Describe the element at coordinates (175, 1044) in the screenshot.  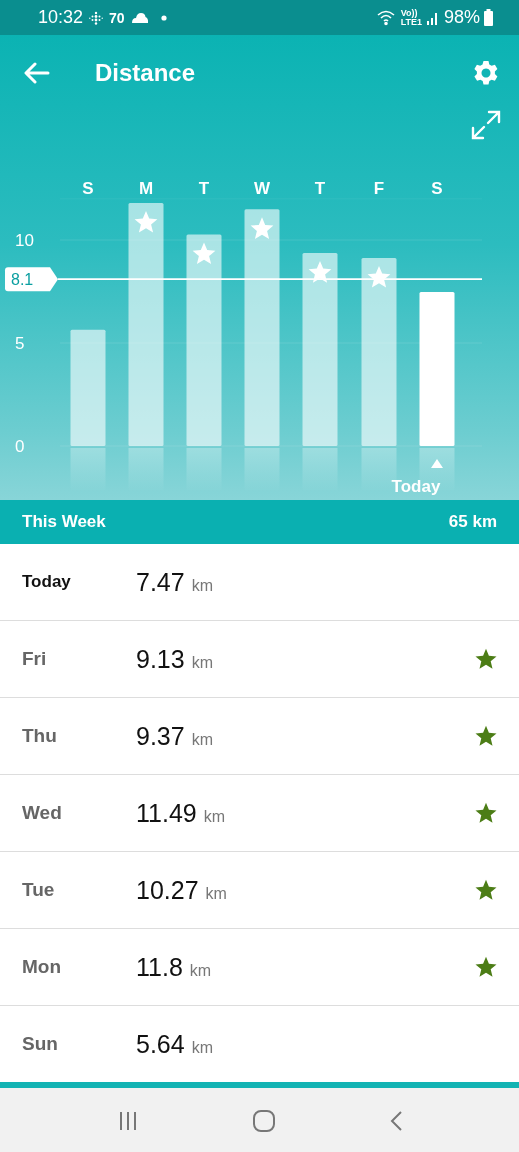
I see `distance-value: 5.64 km` at that location.